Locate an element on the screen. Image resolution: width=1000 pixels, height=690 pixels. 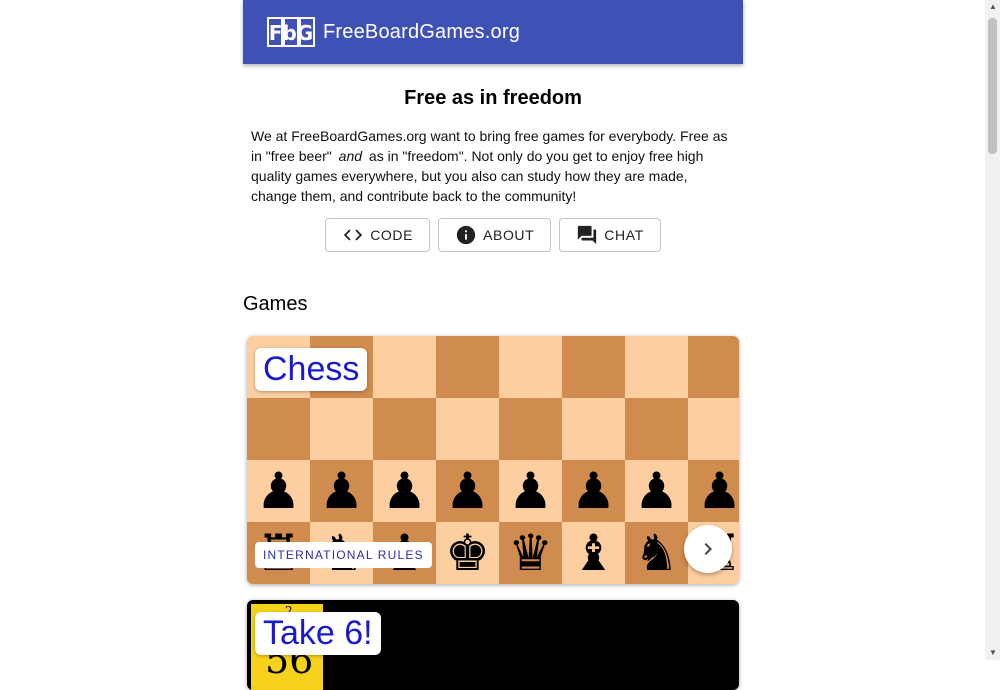
about-button: ABOUT is located at coordinates (495, 235).